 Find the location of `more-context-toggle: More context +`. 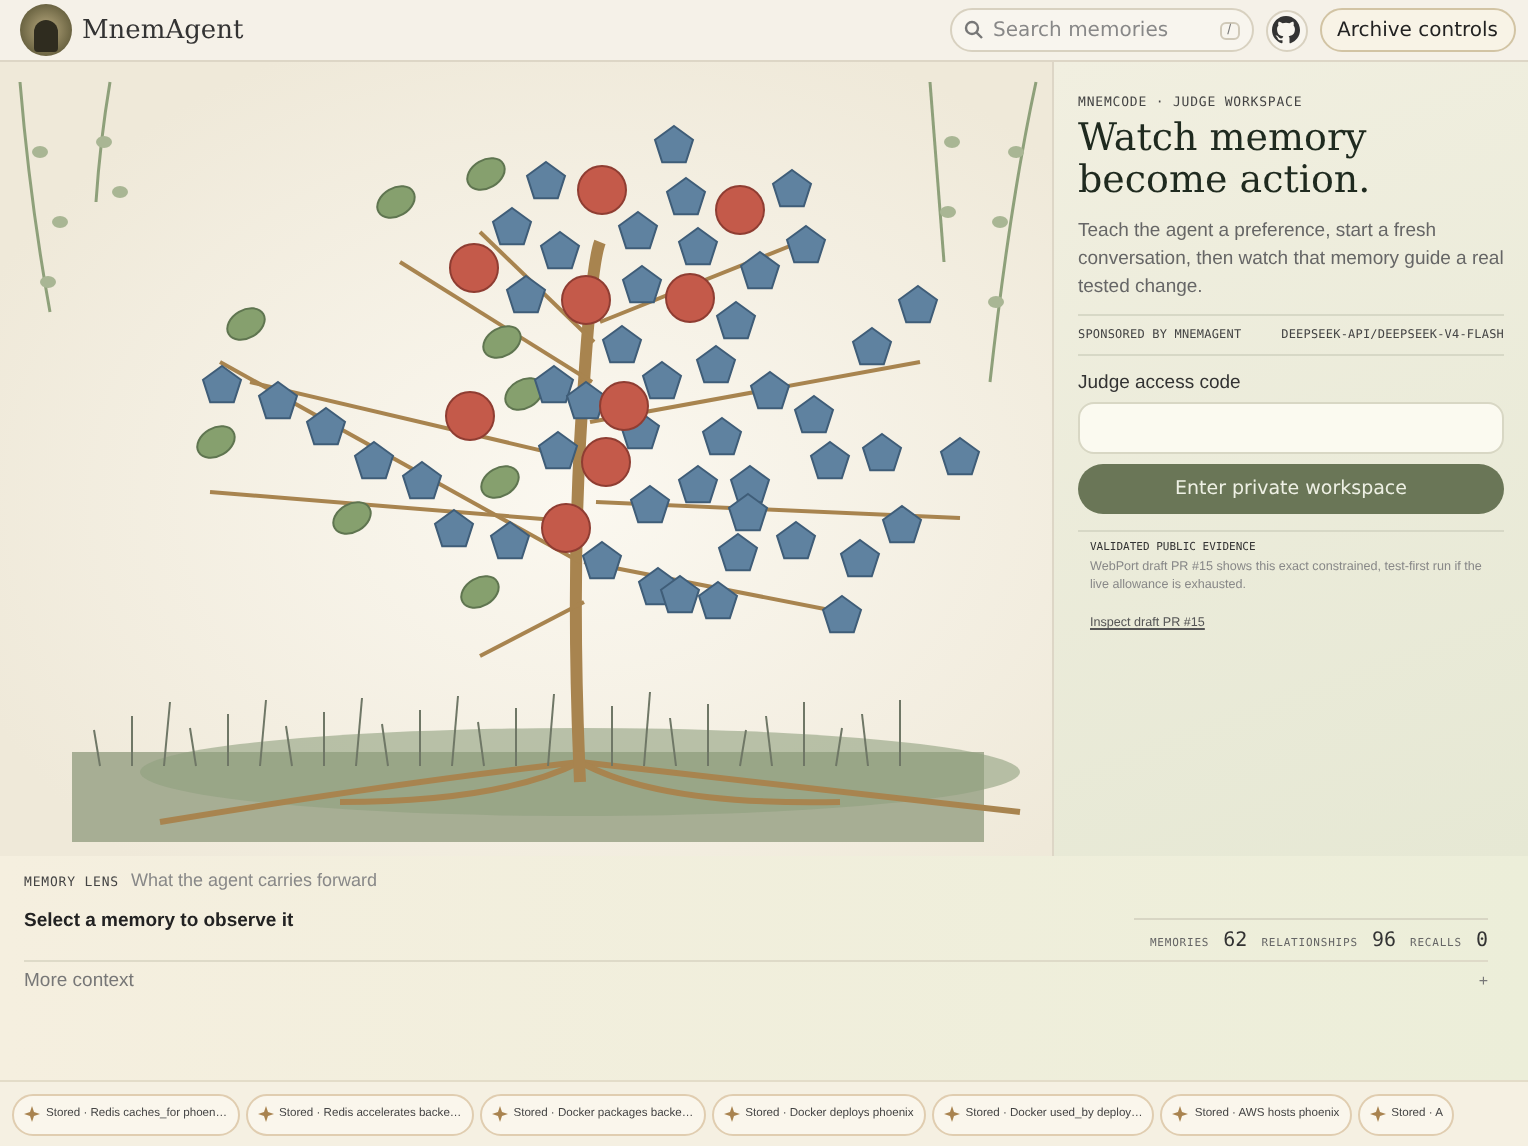

more-context-toggle: More context + is located at coordinates (756, 980).